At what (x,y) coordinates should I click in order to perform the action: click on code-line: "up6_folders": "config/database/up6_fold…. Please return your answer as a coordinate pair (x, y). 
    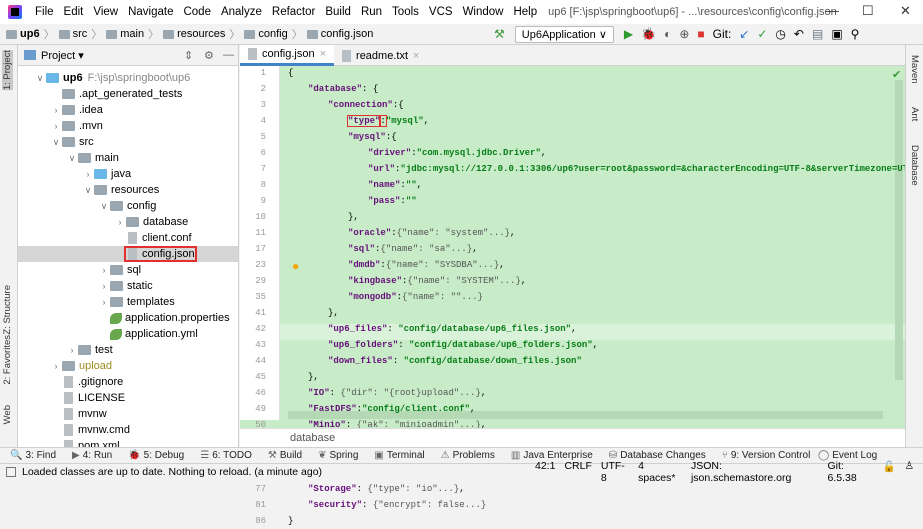
    Looking at the image, I should click on (463, 345).